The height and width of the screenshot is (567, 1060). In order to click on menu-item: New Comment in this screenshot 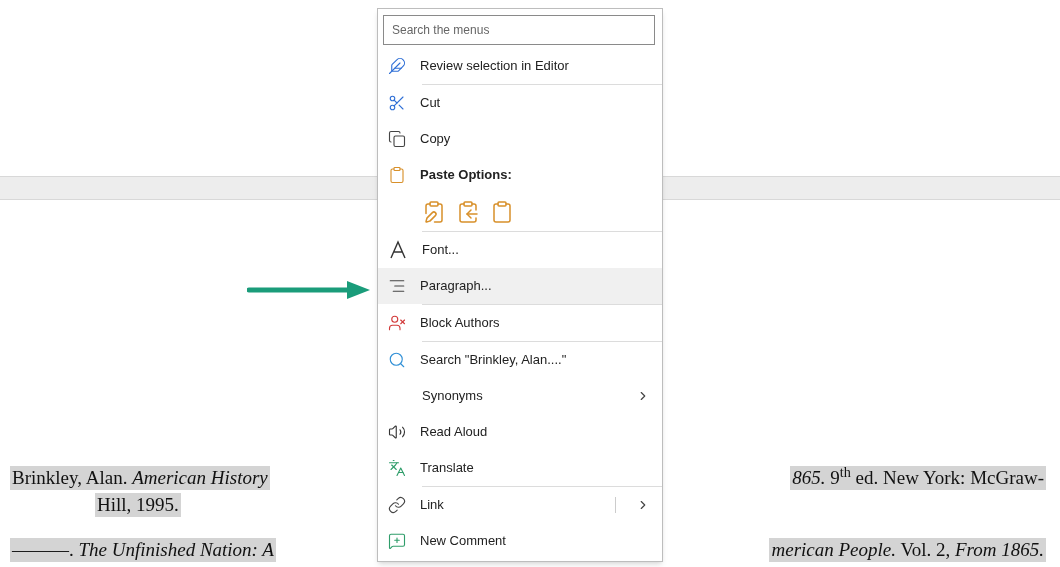, I will do `click(520, 541)`.